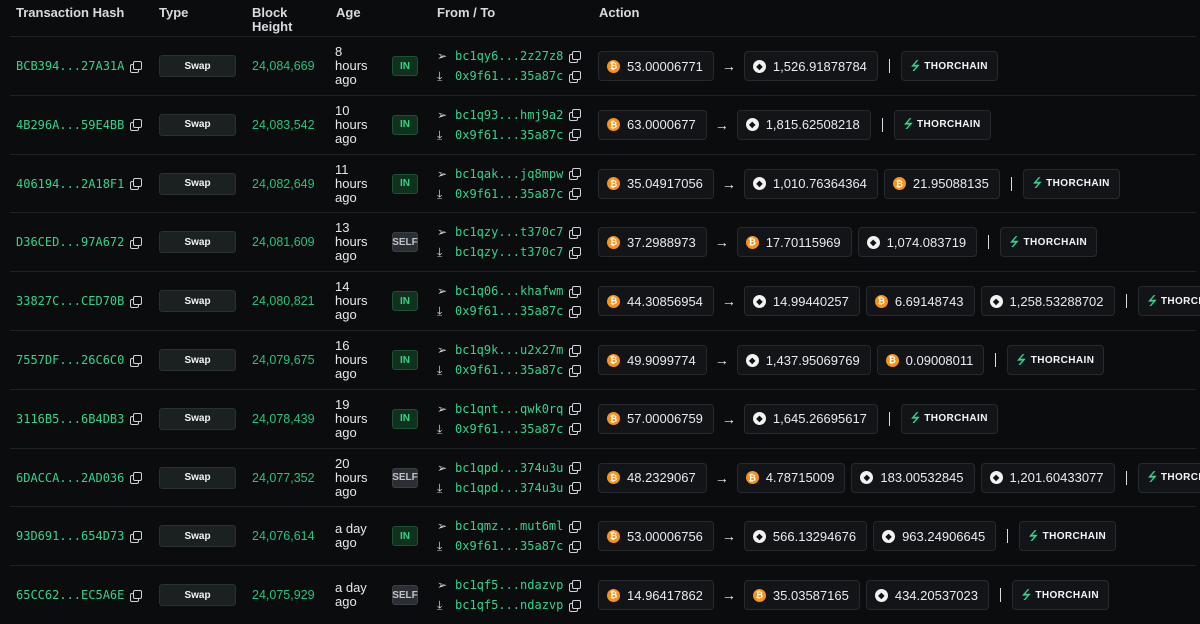 The height and width of the screenshot is (624, 1200). I want to click on transaction-hash-link: D36CED...97A672, so click(70, 242).